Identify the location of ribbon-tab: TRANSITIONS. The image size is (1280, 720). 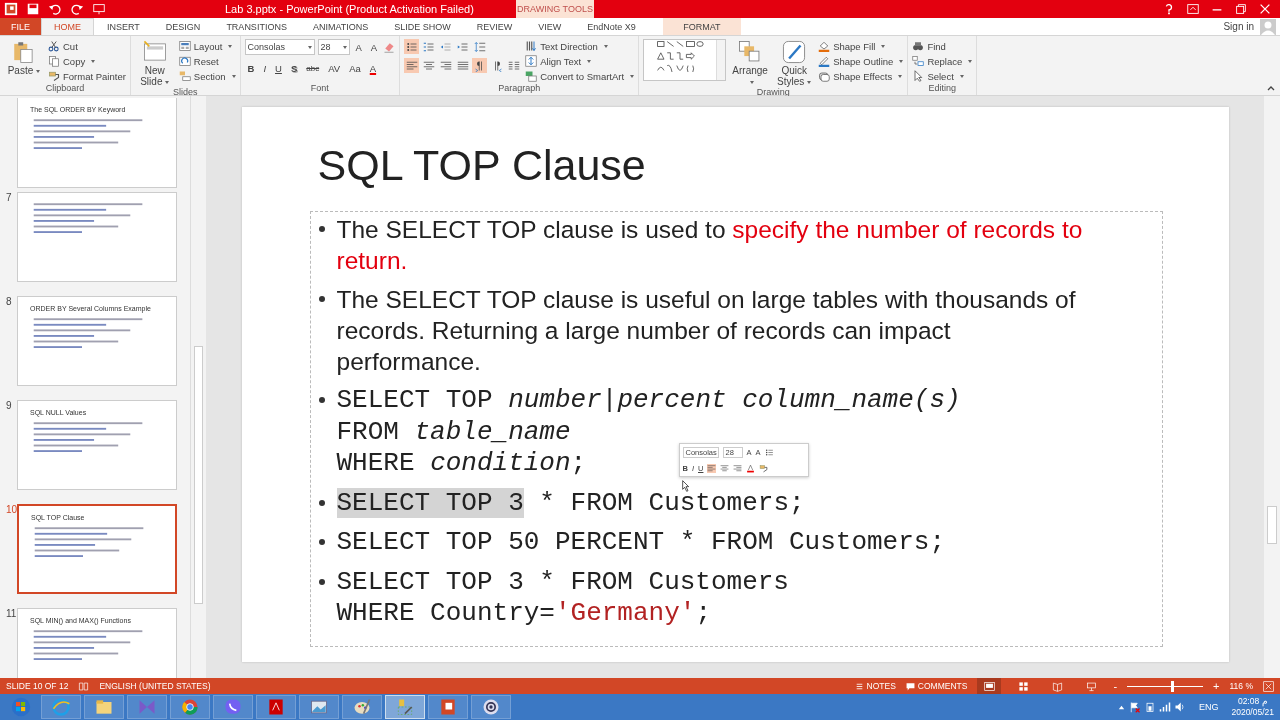
(256, 26).